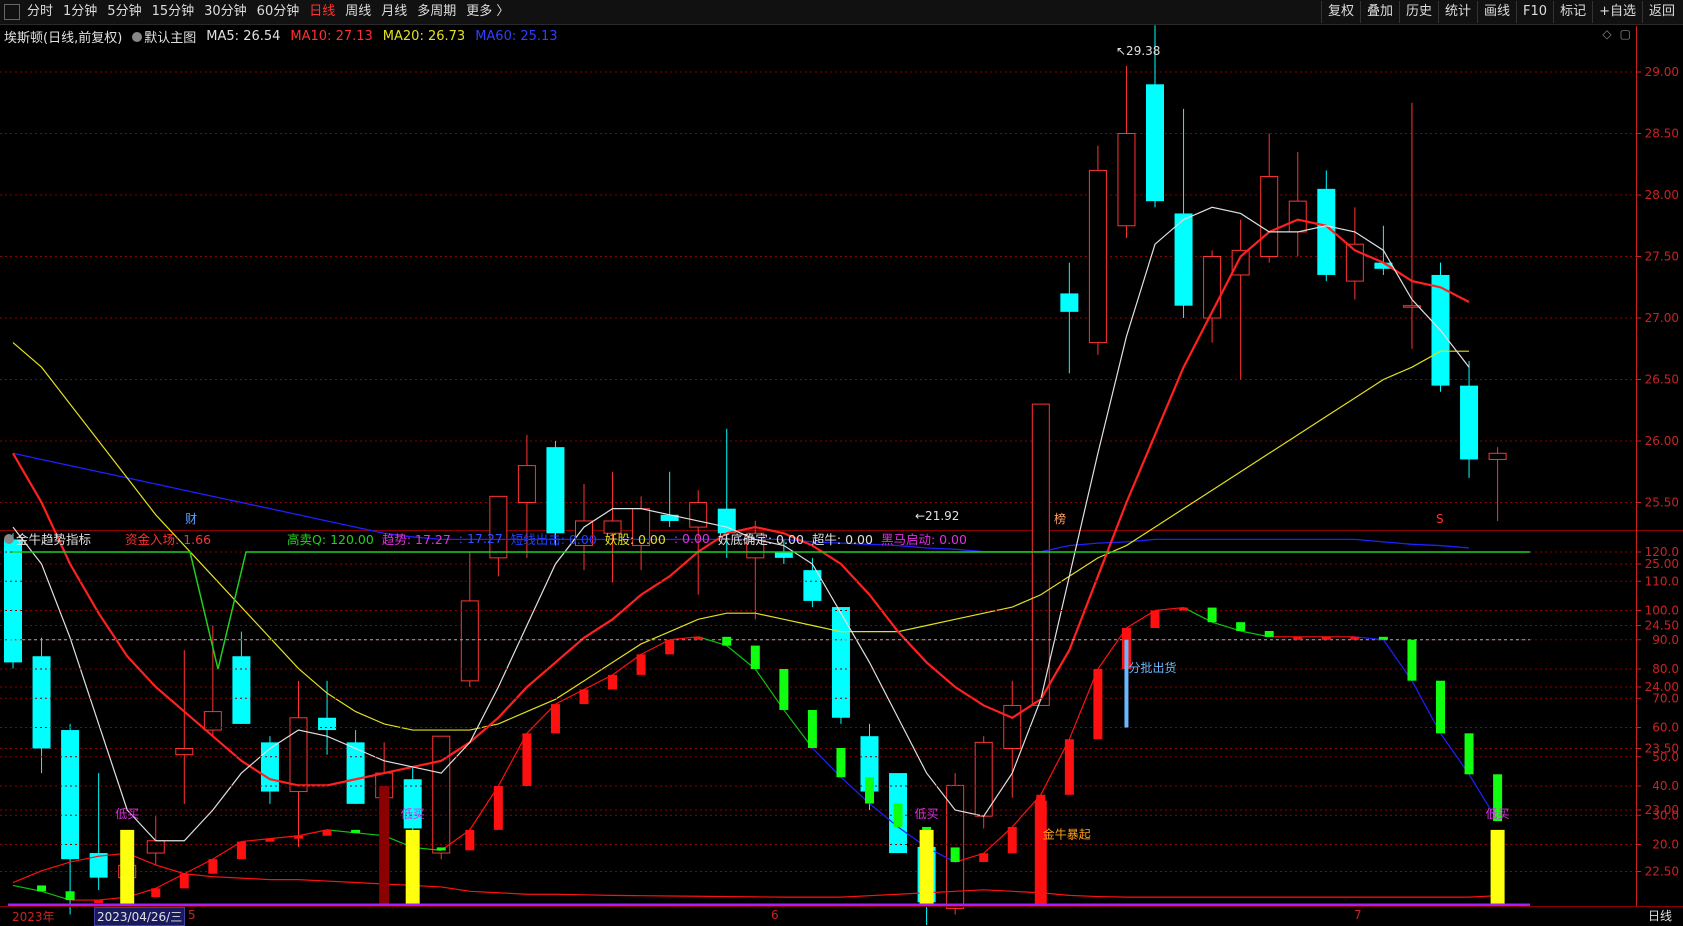 The height and width of the screenshot is (926, 1683). What do you see at coordinates (1662, 611) in the screenshot?
I see `sub-tick-label: 100.0` at bounding box center [1662, 611].